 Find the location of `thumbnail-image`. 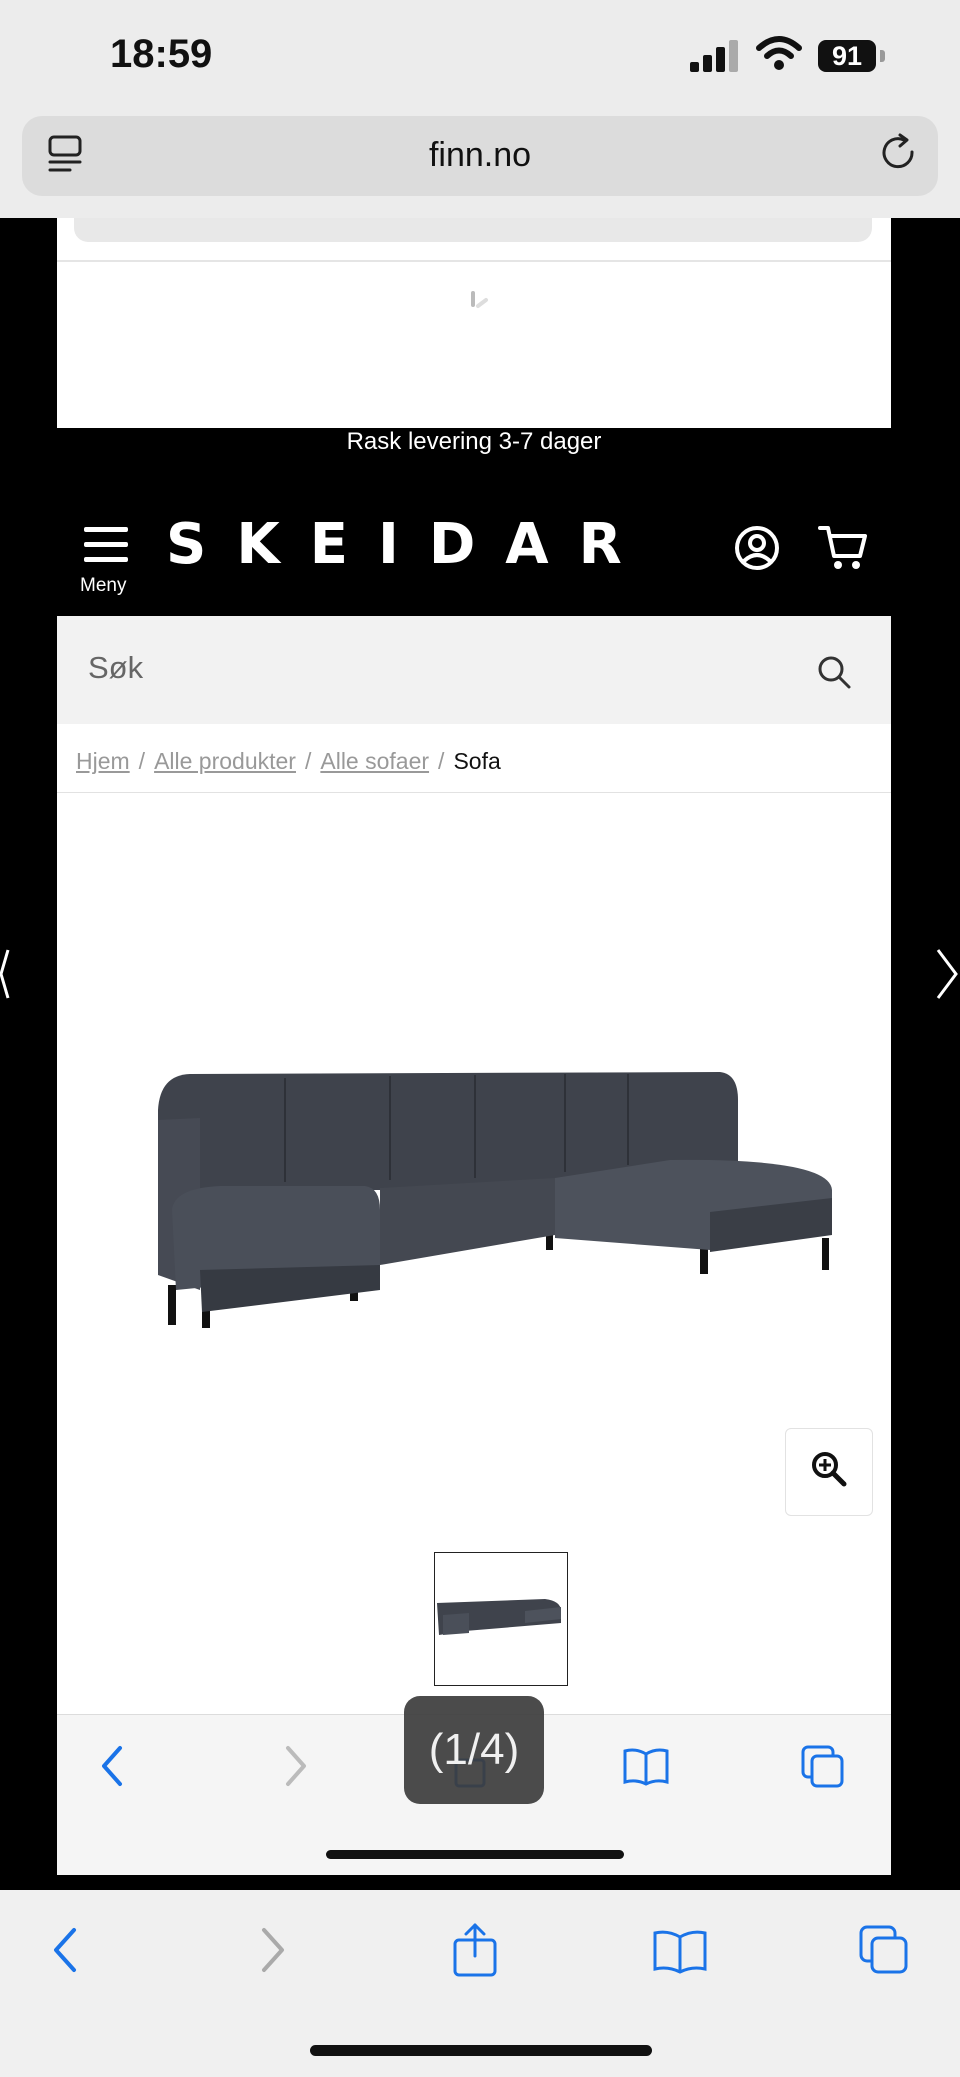

thumbnail-image is located at coordinates (499, 1617).